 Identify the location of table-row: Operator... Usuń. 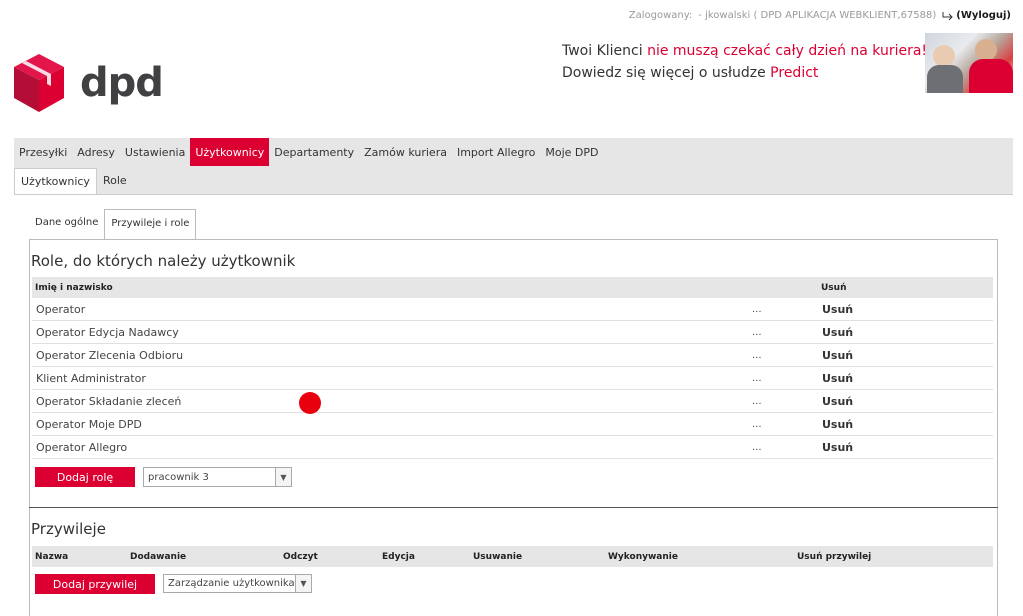
(512, 309).